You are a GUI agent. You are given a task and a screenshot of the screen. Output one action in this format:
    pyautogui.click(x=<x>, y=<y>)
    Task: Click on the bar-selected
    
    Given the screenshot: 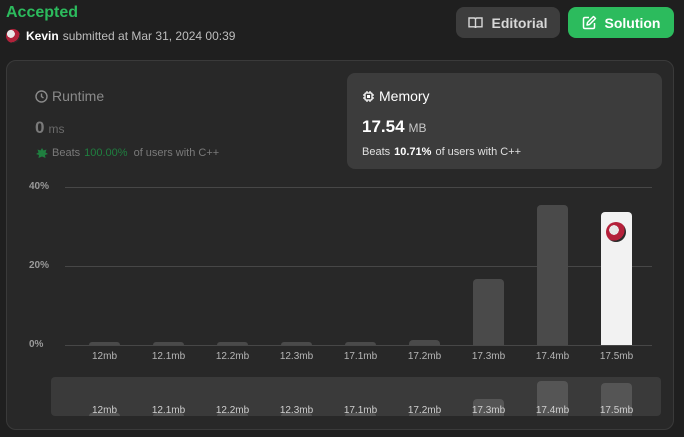 What is the action you would take?
    pyautogui.click(x=616, y=278)
    